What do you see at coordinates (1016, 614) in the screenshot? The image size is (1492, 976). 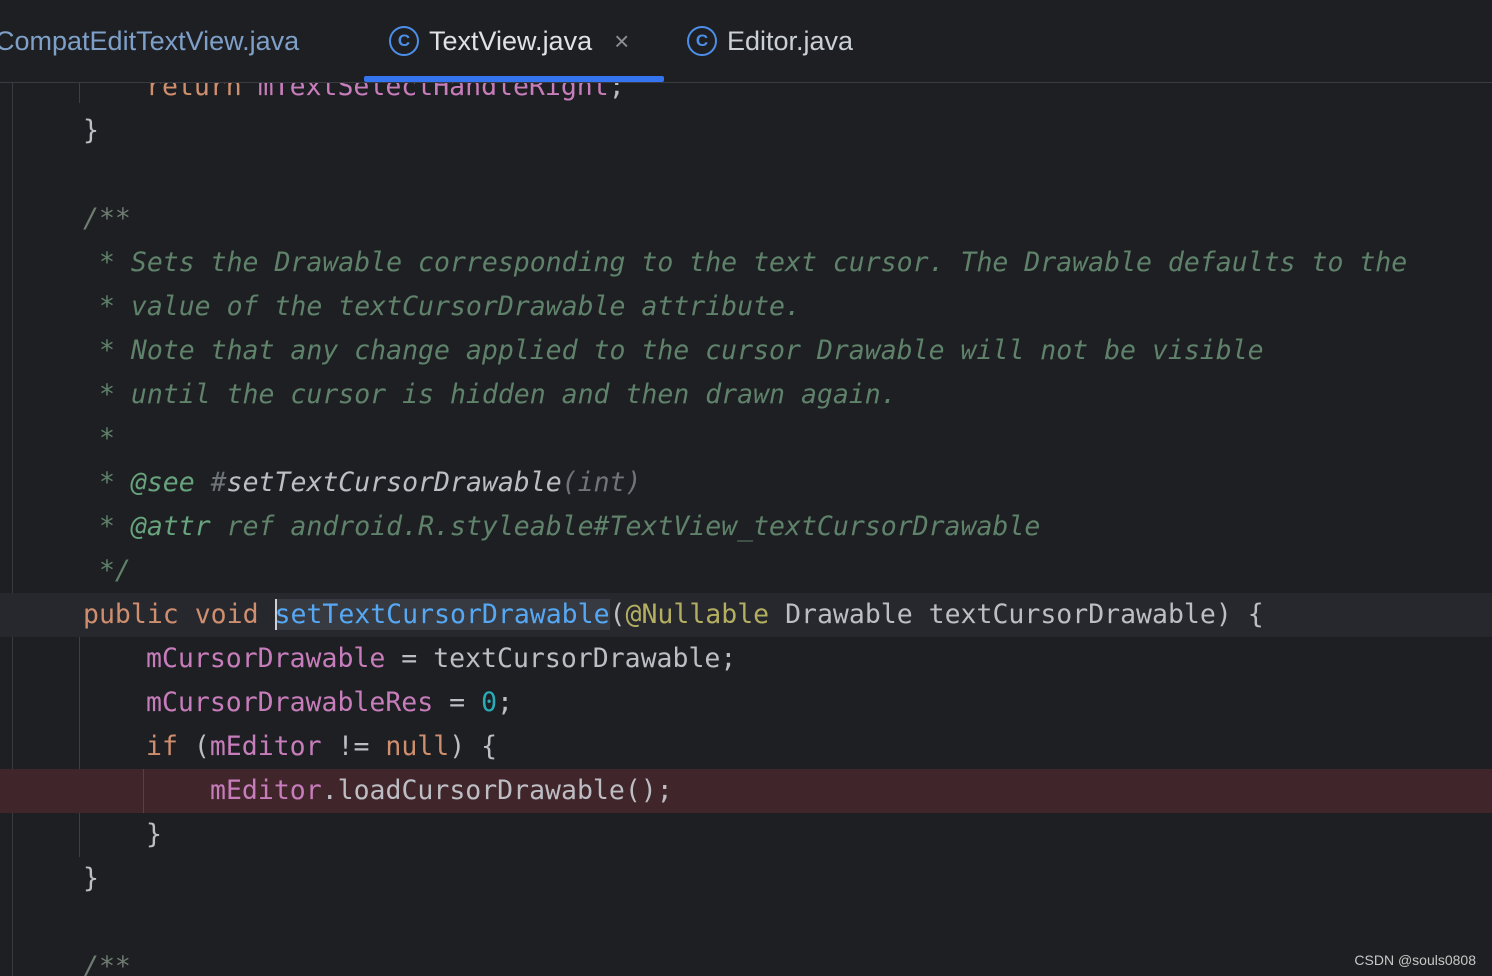 I see `code-text: Drawable textCursorDrawable) {` at bounding box center [1016, 614].